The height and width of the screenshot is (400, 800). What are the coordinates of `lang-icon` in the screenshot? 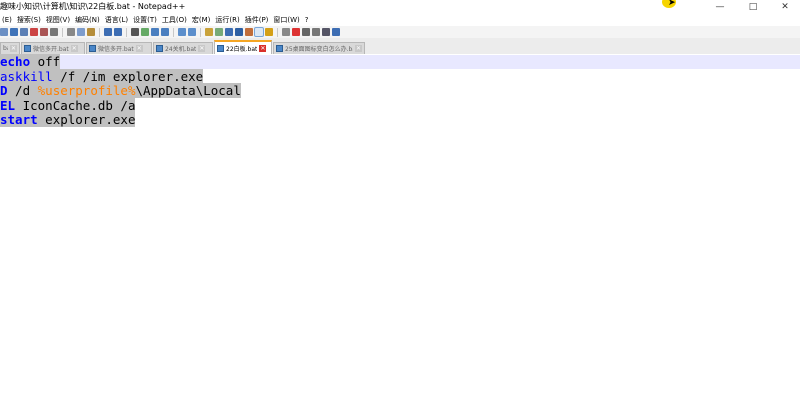 It's located at (239, 32).